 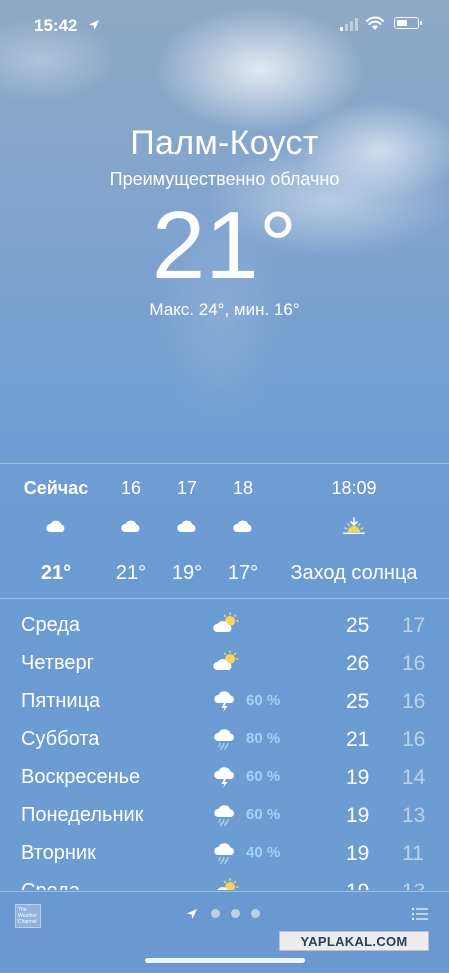 What do you see at coordinates (131, 488) in the screenshot?
I see `hour-label: 16` at bounding box center [131, 488].